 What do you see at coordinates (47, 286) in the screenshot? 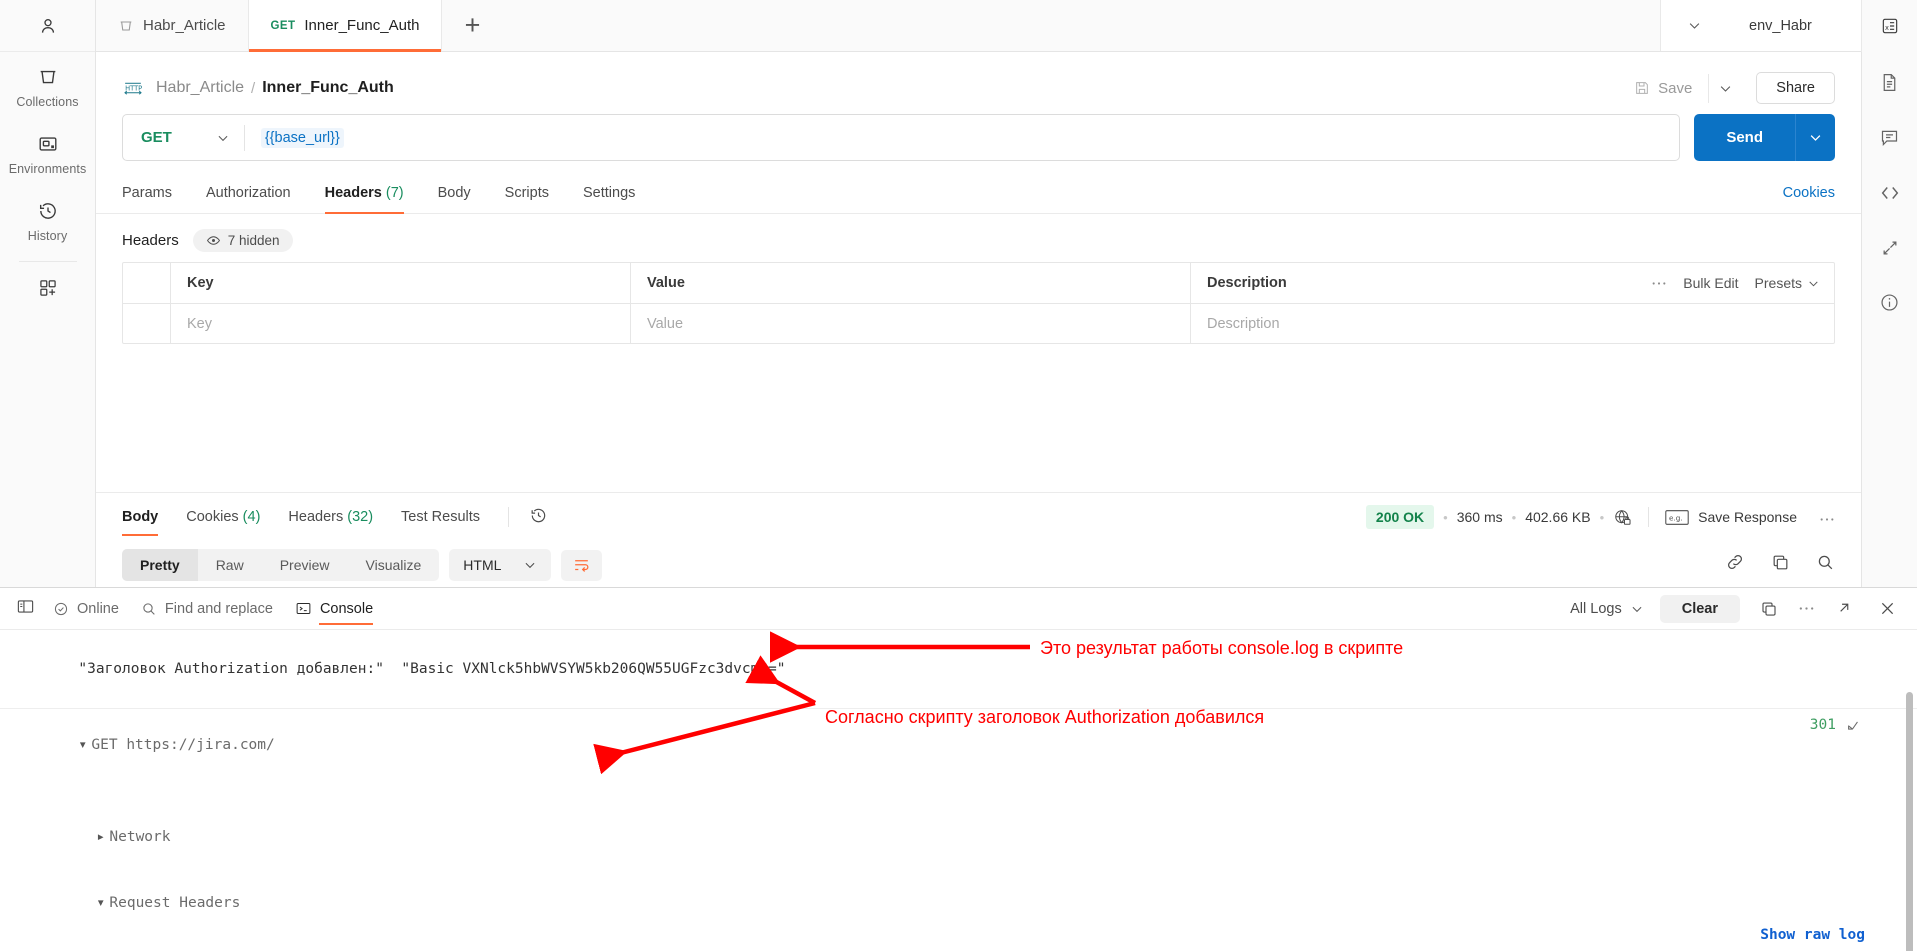
I see `sidebar-item-apps` at bounding box center [47, 286].